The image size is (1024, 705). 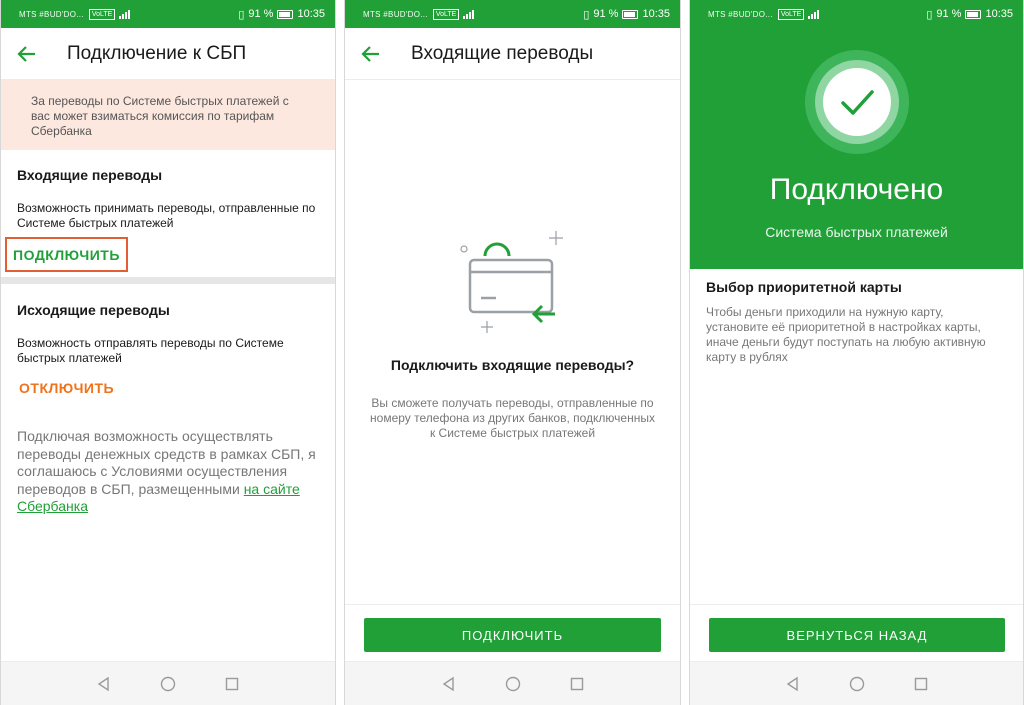 I want to click on check-icon, so click(x=857, y=102).